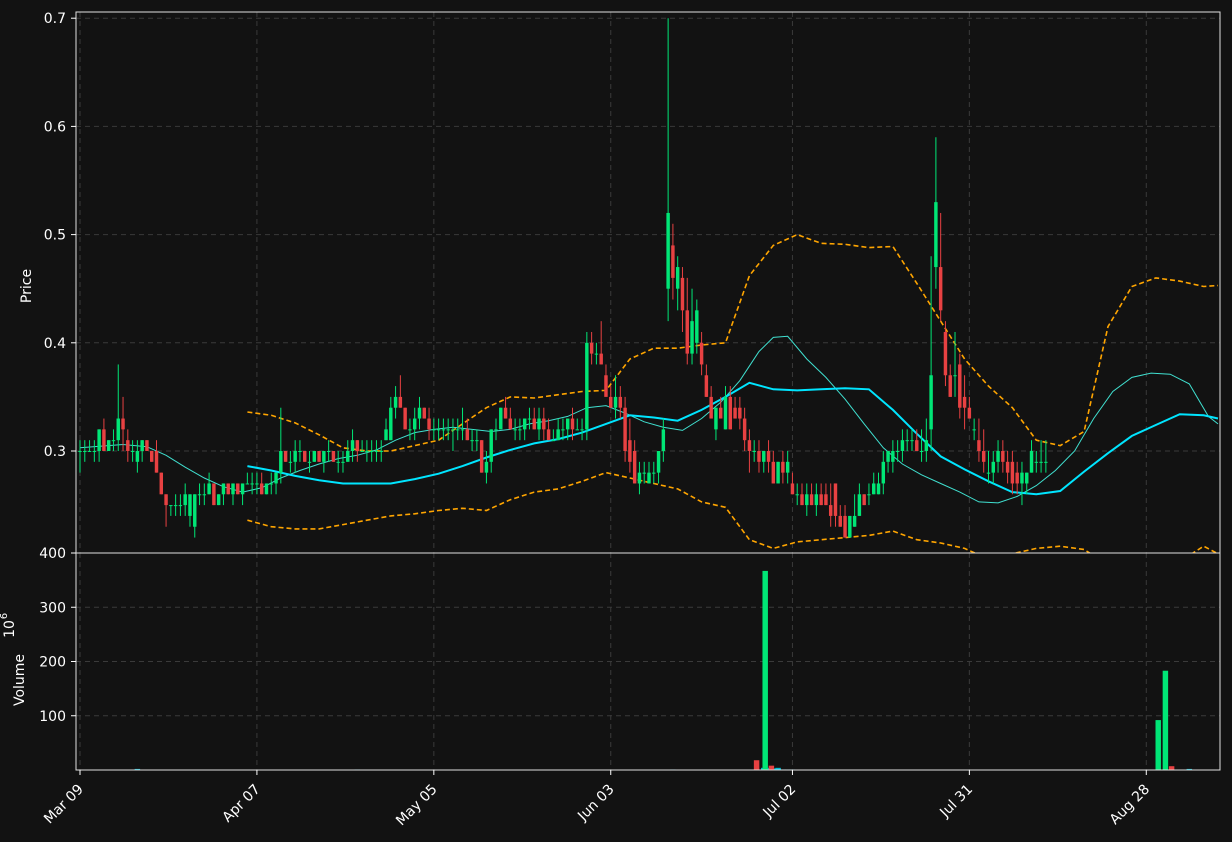  What do you see at coordinates (20, 680) in the screenshot?
I see `volume-axis-label: Volume` at bounding box center [20, 680].